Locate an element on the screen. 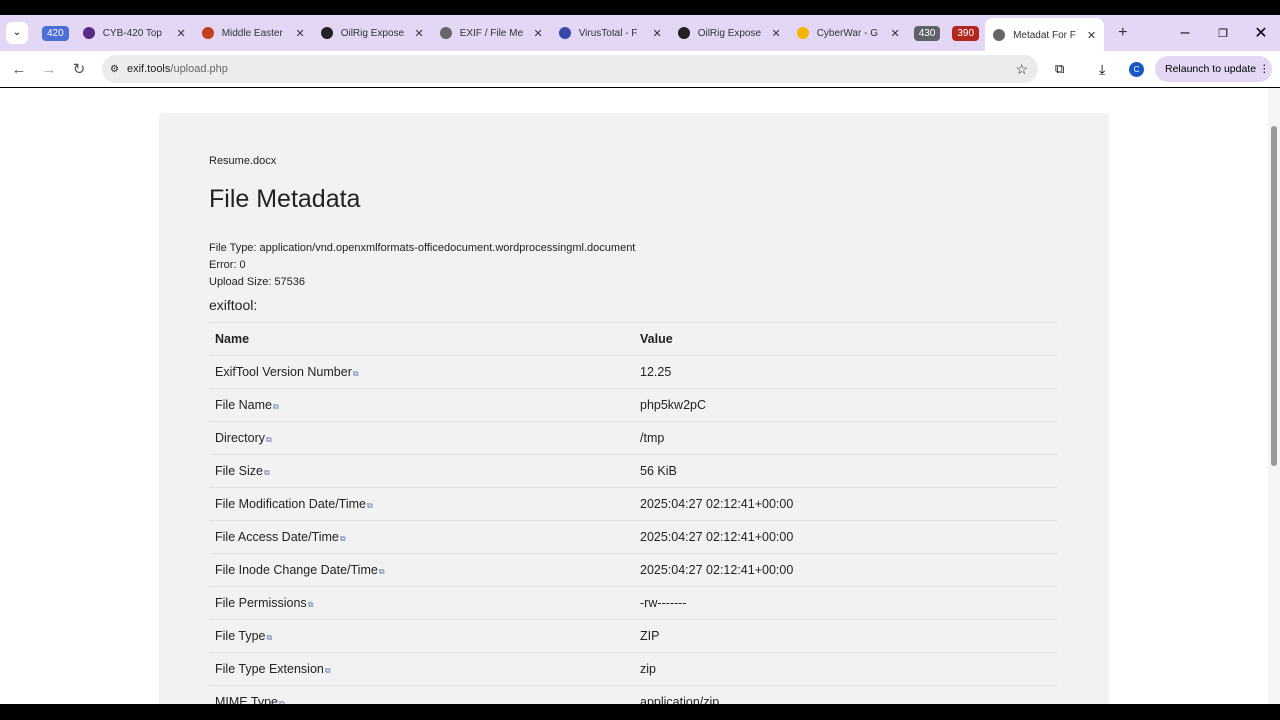  tab-group-430: 430 is located at coordinates (927, 33).